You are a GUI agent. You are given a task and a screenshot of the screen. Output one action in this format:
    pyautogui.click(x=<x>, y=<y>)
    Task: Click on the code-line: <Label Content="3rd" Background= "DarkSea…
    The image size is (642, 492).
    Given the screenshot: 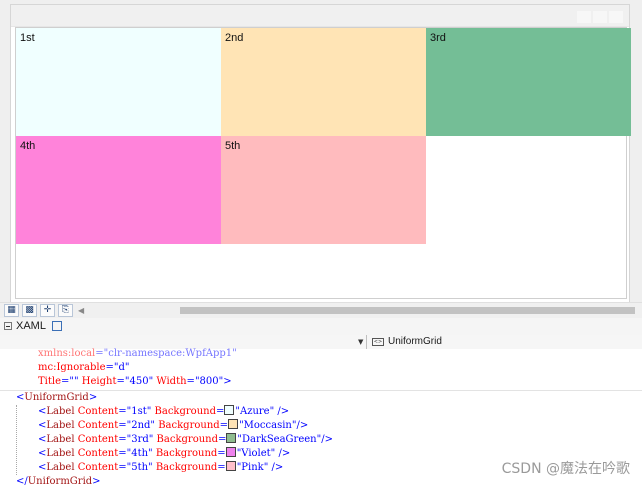 What is the action you would take?
    pyautogui.click(x=185, y=439)
    